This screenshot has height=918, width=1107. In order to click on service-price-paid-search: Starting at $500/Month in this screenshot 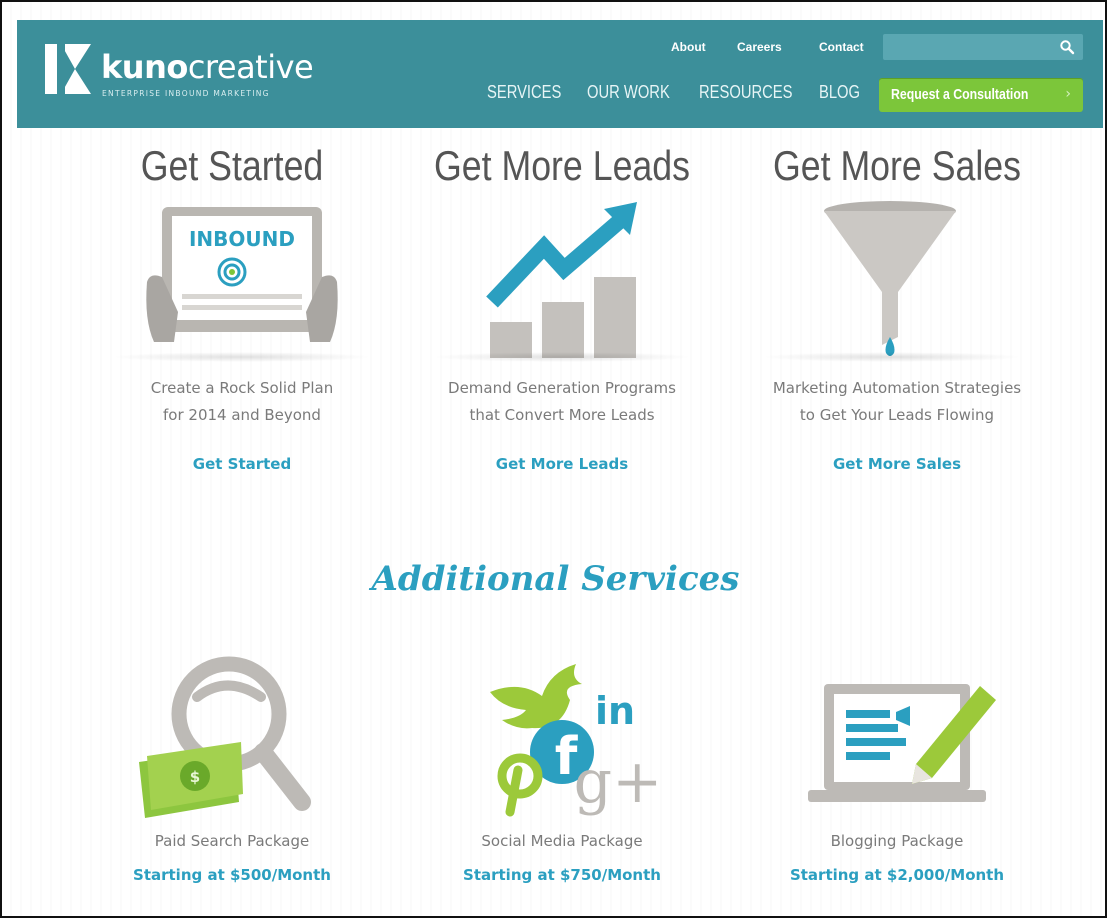, I will do `click(232, 875)`.